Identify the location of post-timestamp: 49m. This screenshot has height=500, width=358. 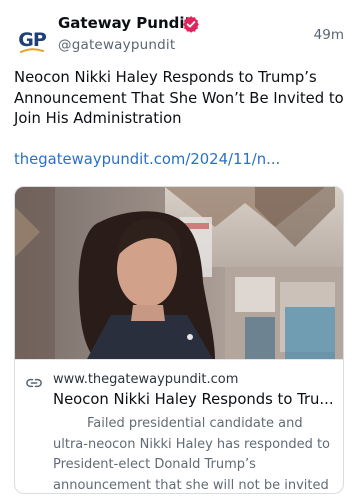
(329, 35).